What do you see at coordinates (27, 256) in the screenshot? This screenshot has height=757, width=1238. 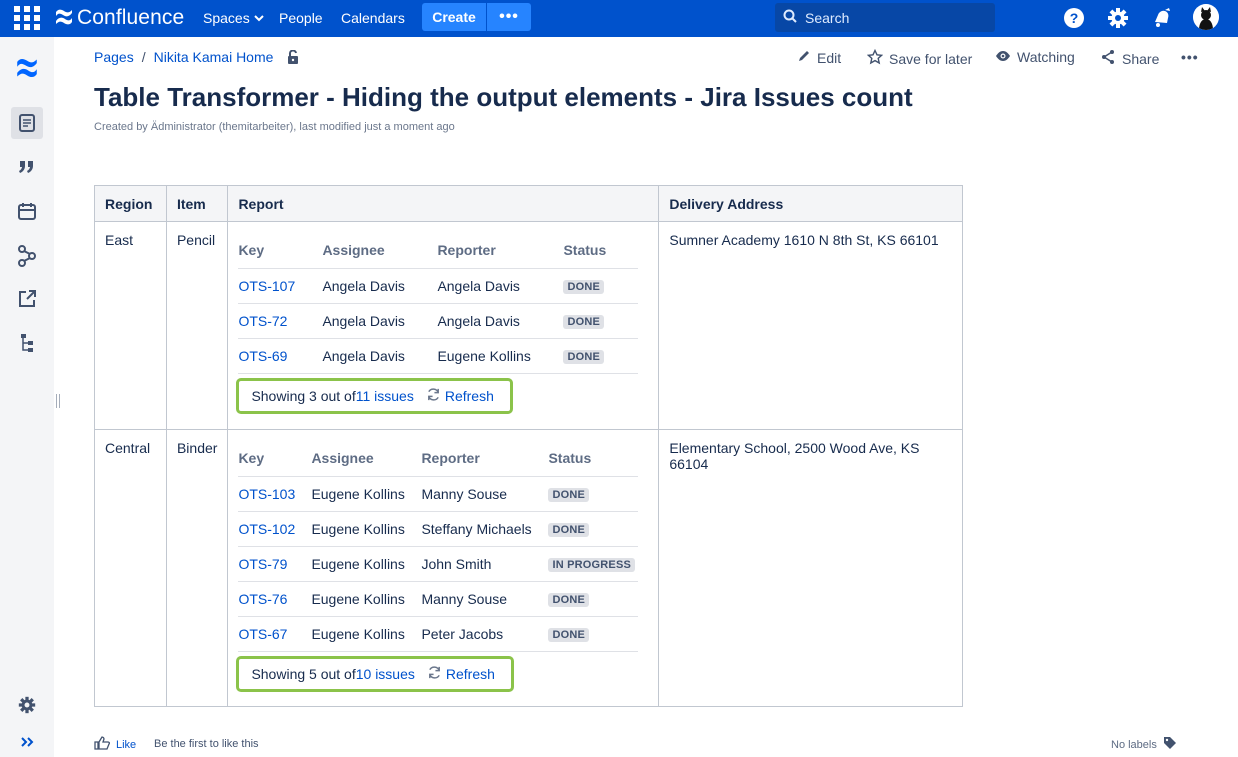 I see `workflow-icon` at bounding box center [27, 256].